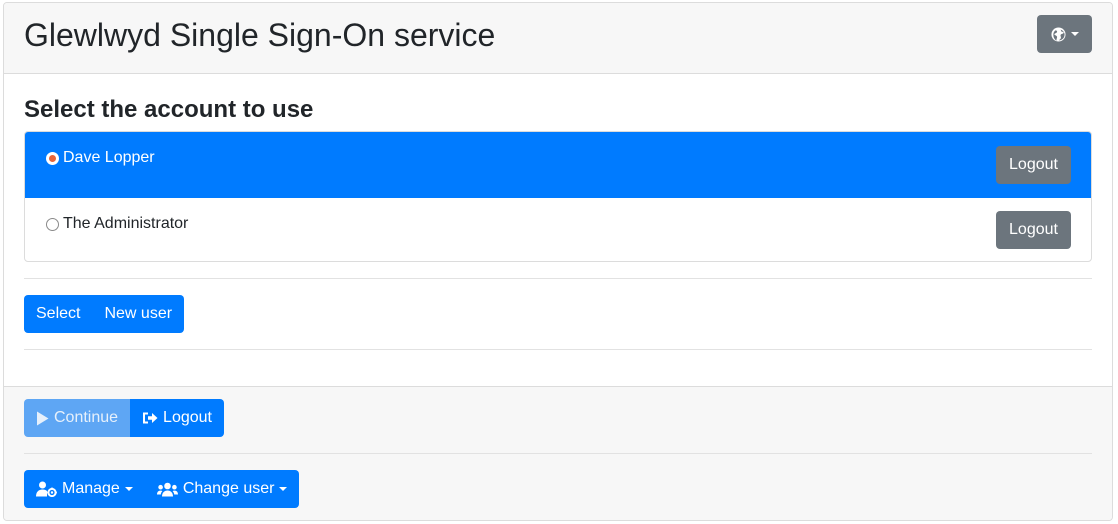  I want to click on card-header: Glewlwyd Single Sign-On service, so click(558, 38).